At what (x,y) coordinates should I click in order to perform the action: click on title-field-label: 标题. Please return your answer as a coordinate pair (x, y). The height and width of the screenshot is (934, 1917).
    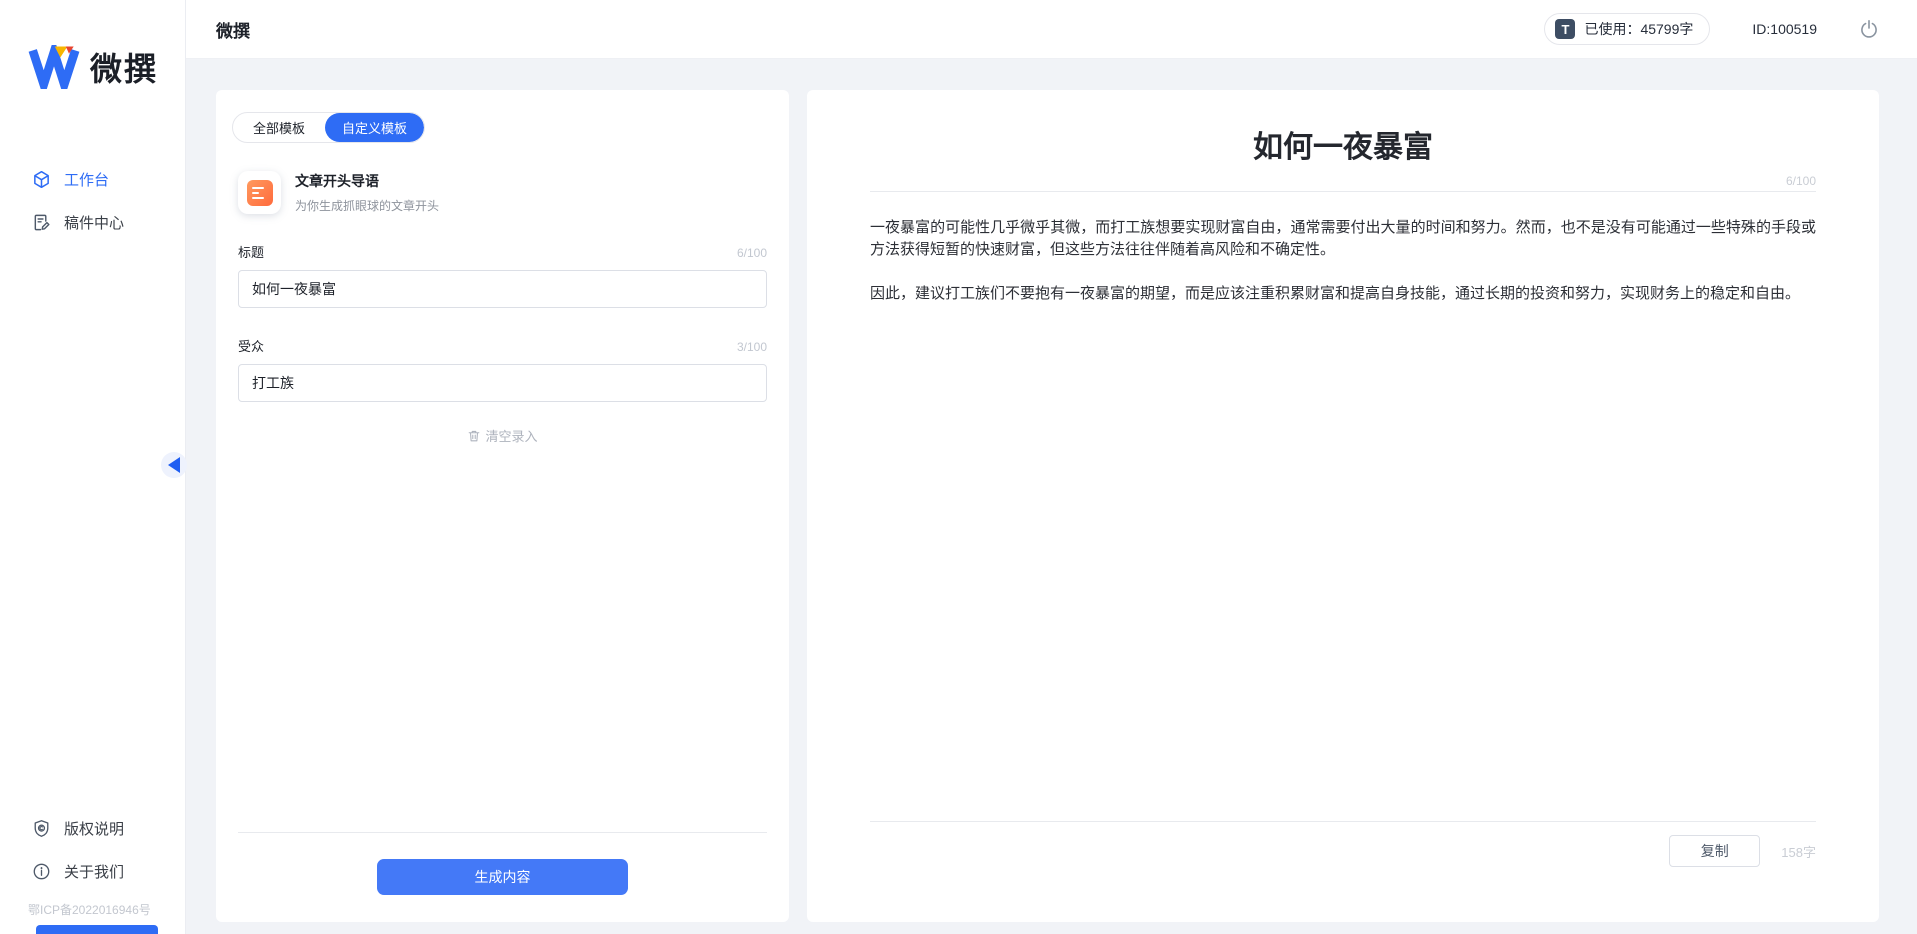
    Looking at the image, I should click on (251, 252).